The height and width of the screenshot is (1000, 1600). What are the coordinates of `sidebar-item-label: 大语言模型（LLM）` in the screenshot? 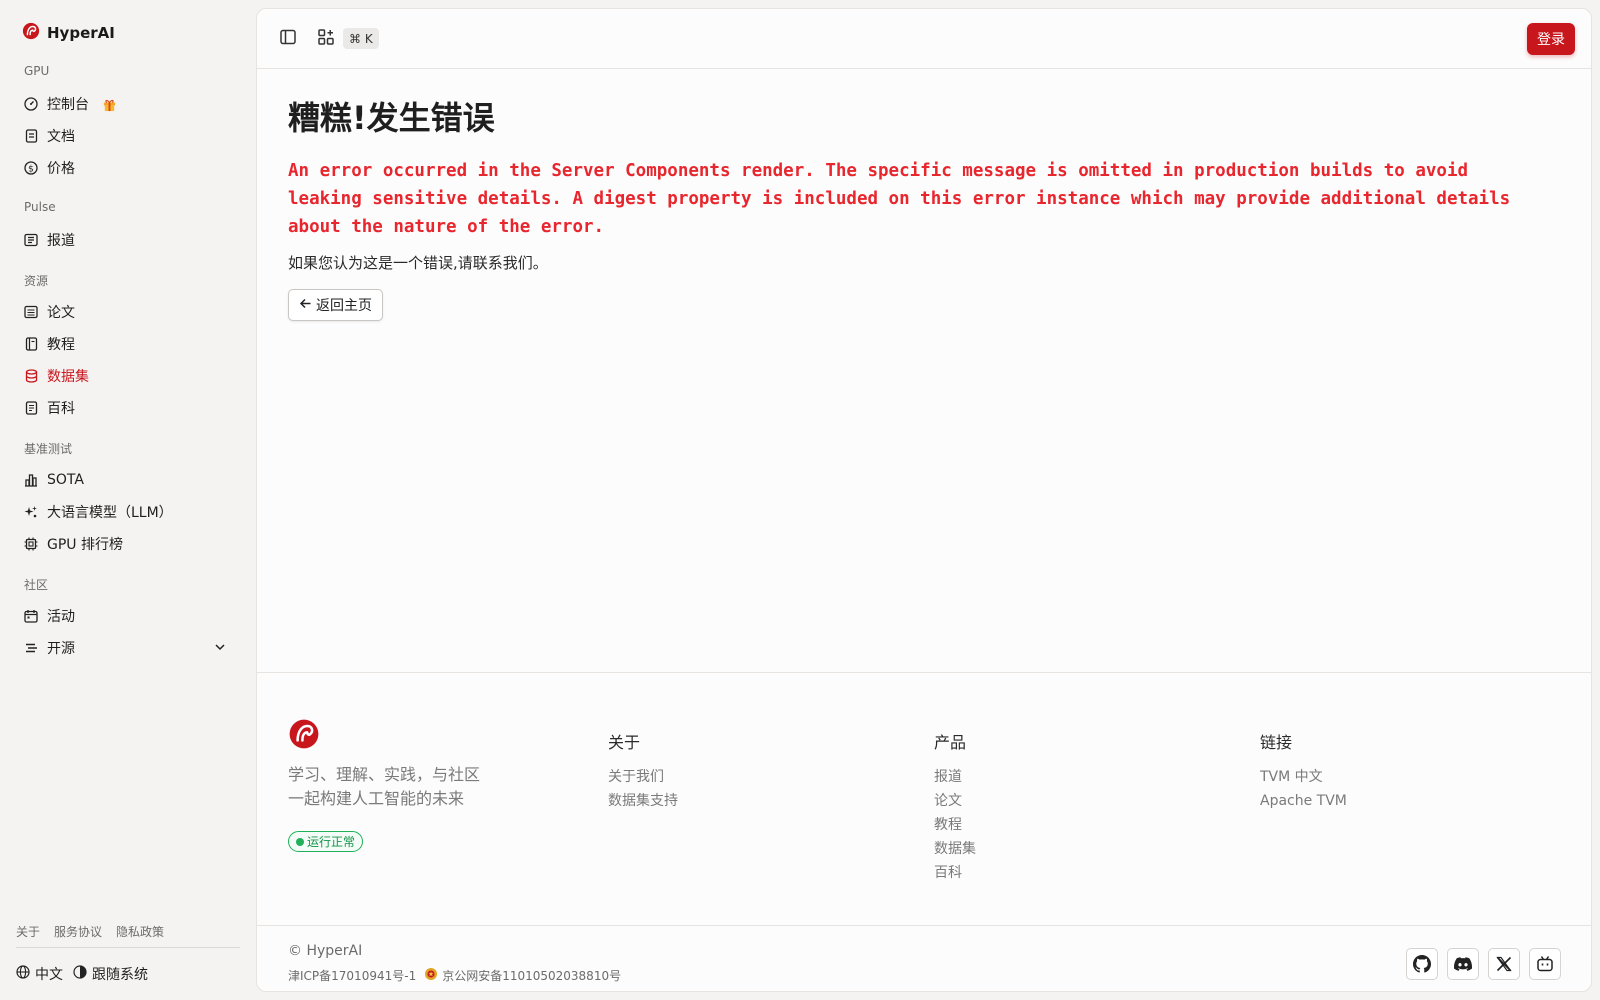 It's located at (110, 513).